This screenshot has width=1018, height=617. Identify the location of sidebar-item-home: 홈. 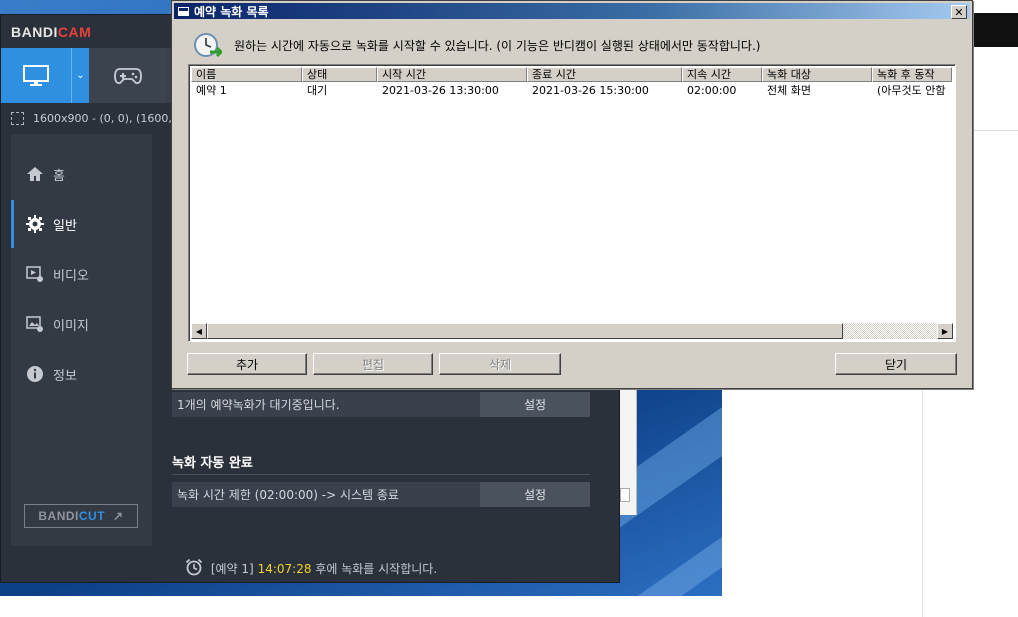
(81, 174).